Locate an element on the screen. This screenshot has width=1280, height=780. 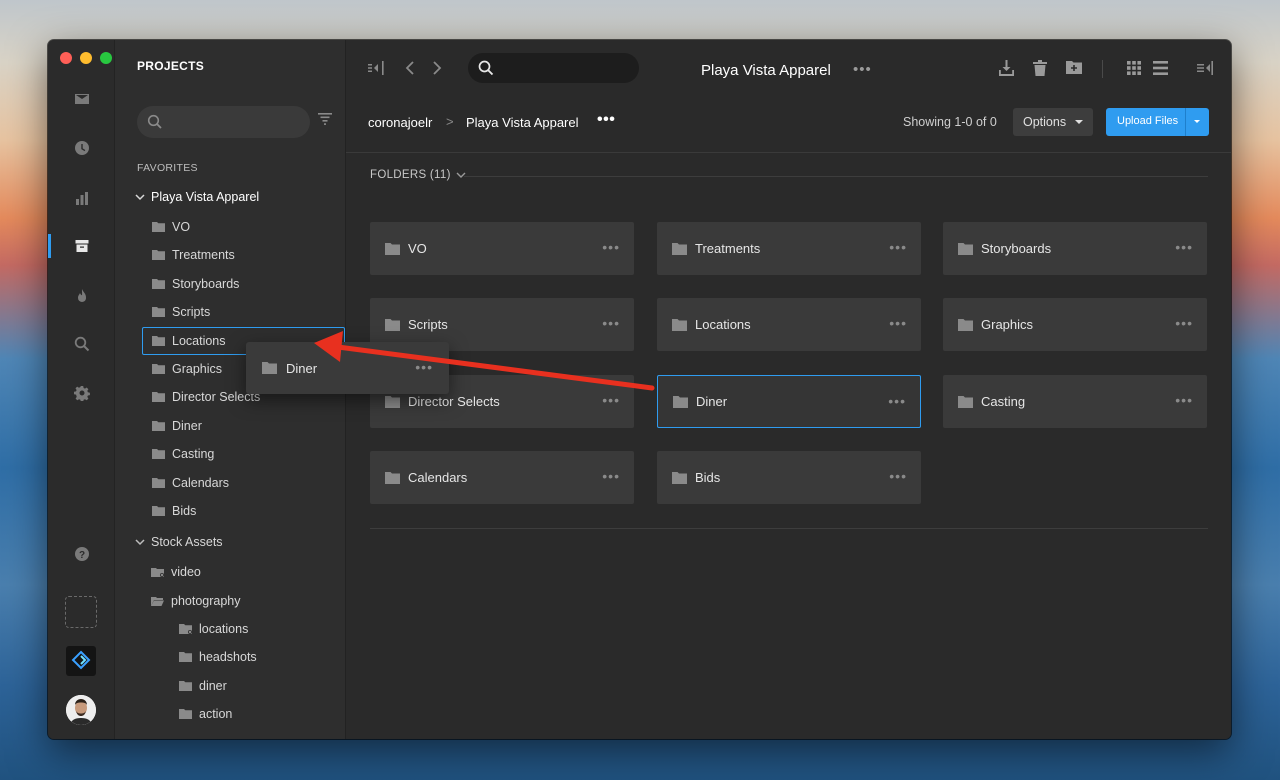
folder-card-graphics: Graphics ••• is located at coordinates (1075, 324).